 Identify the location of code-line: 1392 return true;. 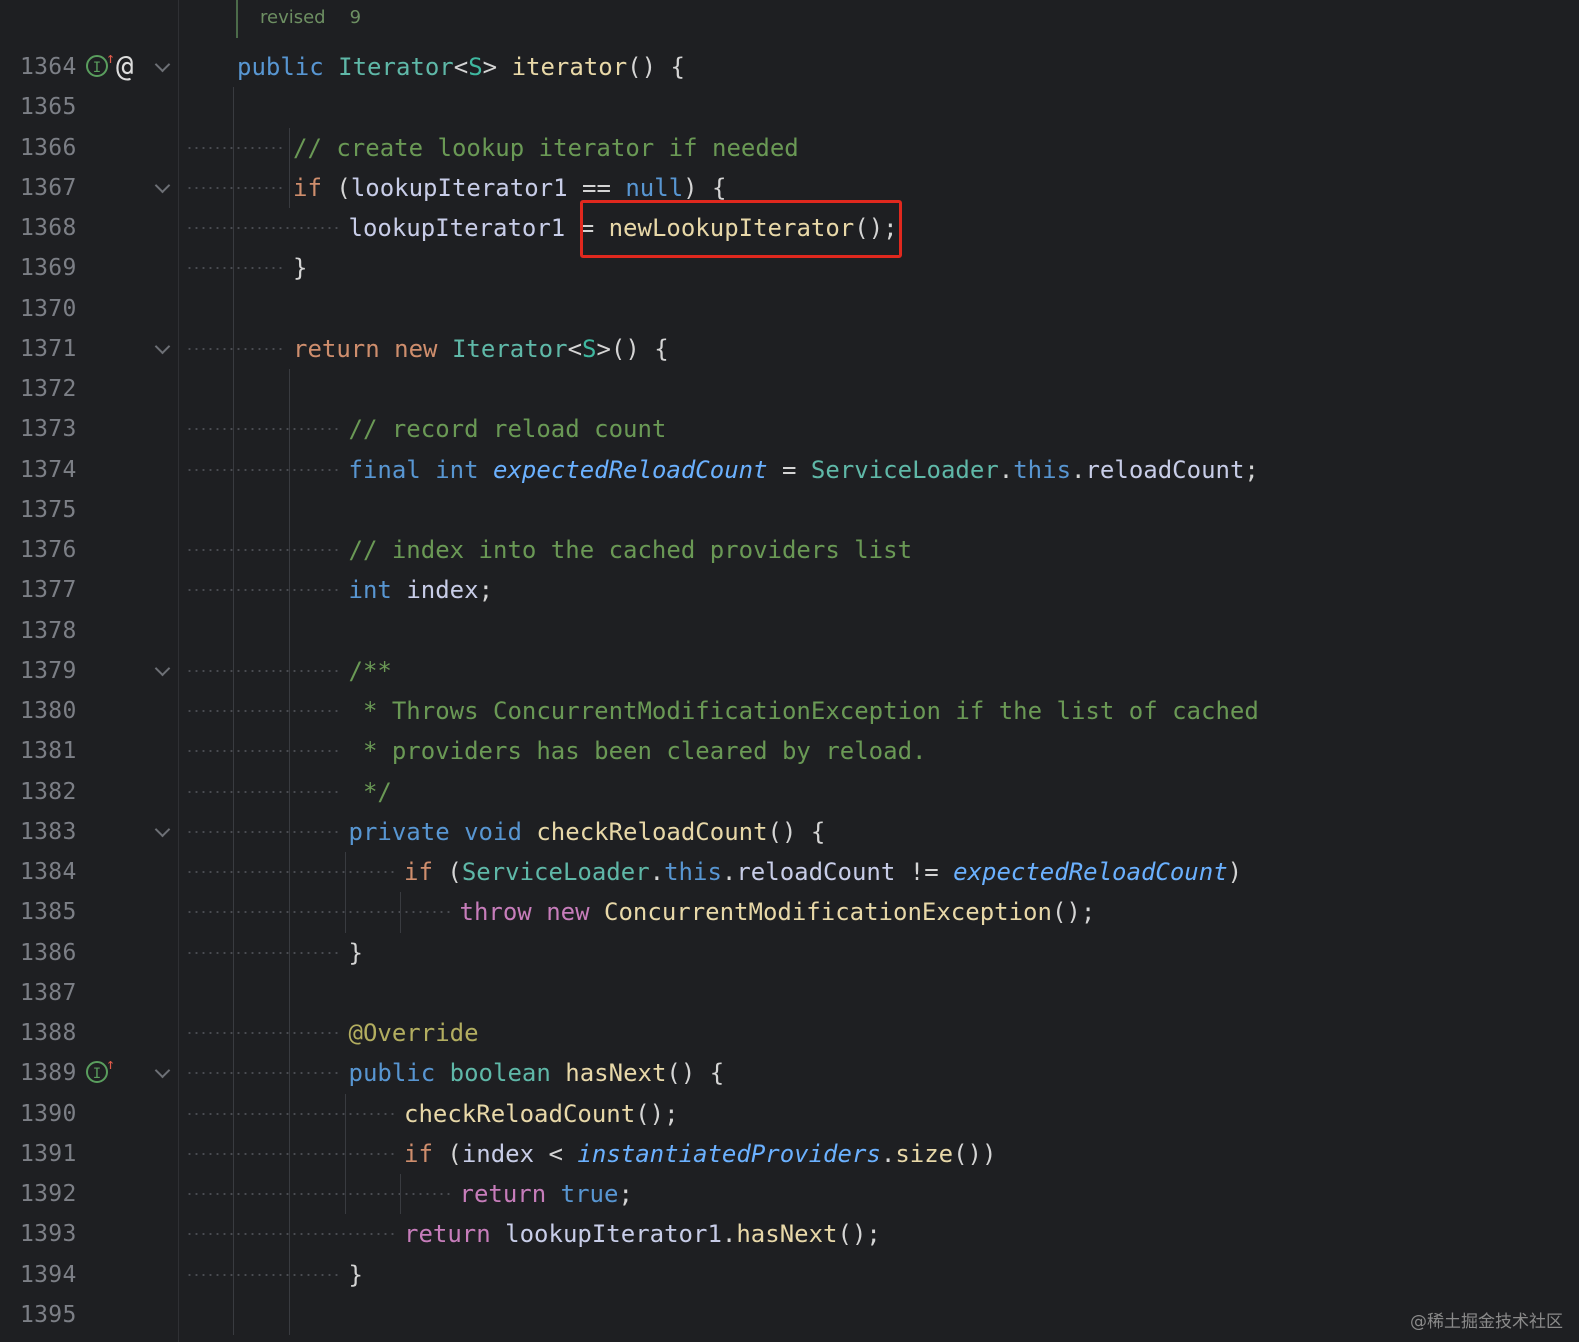
(789, 1194).